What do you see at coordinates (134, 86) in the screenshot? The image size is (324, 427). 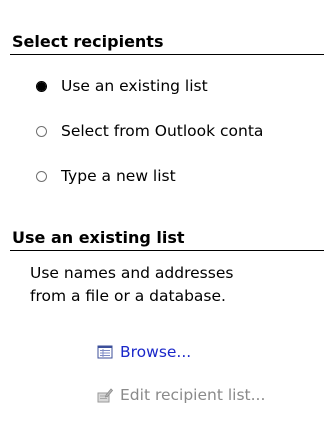 I see `radio-label: Use an existing list` at bounding box center [134, 86].